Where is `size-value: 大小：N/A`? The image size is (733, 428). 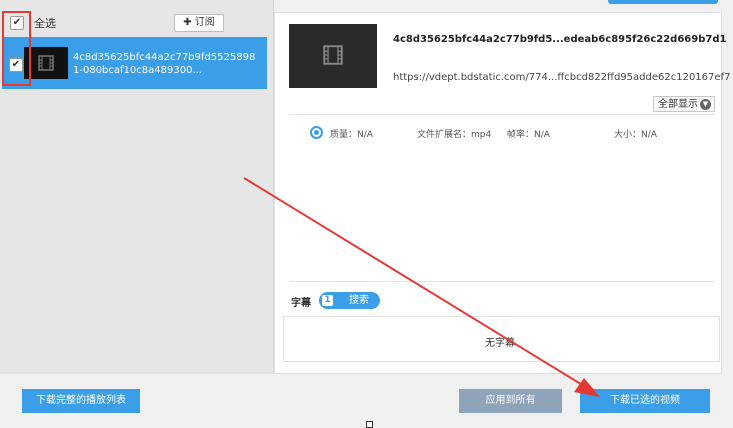 size-value: 大小：N/A is located at coordinates (635, 135).